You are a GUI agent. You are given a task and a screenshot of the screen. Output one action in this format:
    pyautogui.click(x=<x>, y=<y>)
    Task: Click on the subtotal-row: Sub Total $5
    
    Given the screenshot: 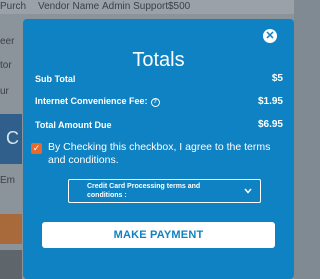 What is the action you would take?
    pyautogui.click(x=159, y=78)
    